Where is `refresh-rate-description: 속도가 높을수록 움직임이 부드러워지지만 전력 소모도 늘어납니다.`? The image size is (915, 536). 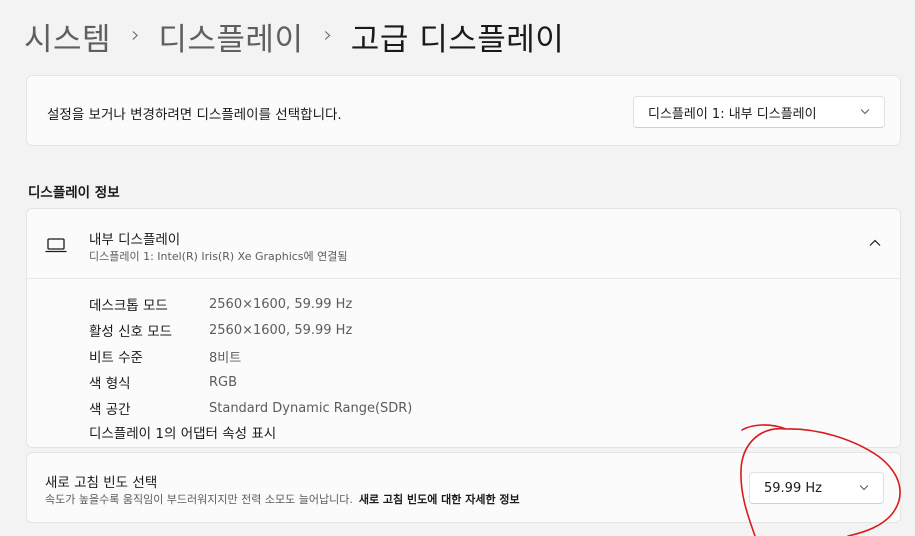 refresh-rate-description: 속도가 높을수록 움직임이 부드러워지지만 전력 소모도 늘어납니다. is located at coordinates (199, 499).